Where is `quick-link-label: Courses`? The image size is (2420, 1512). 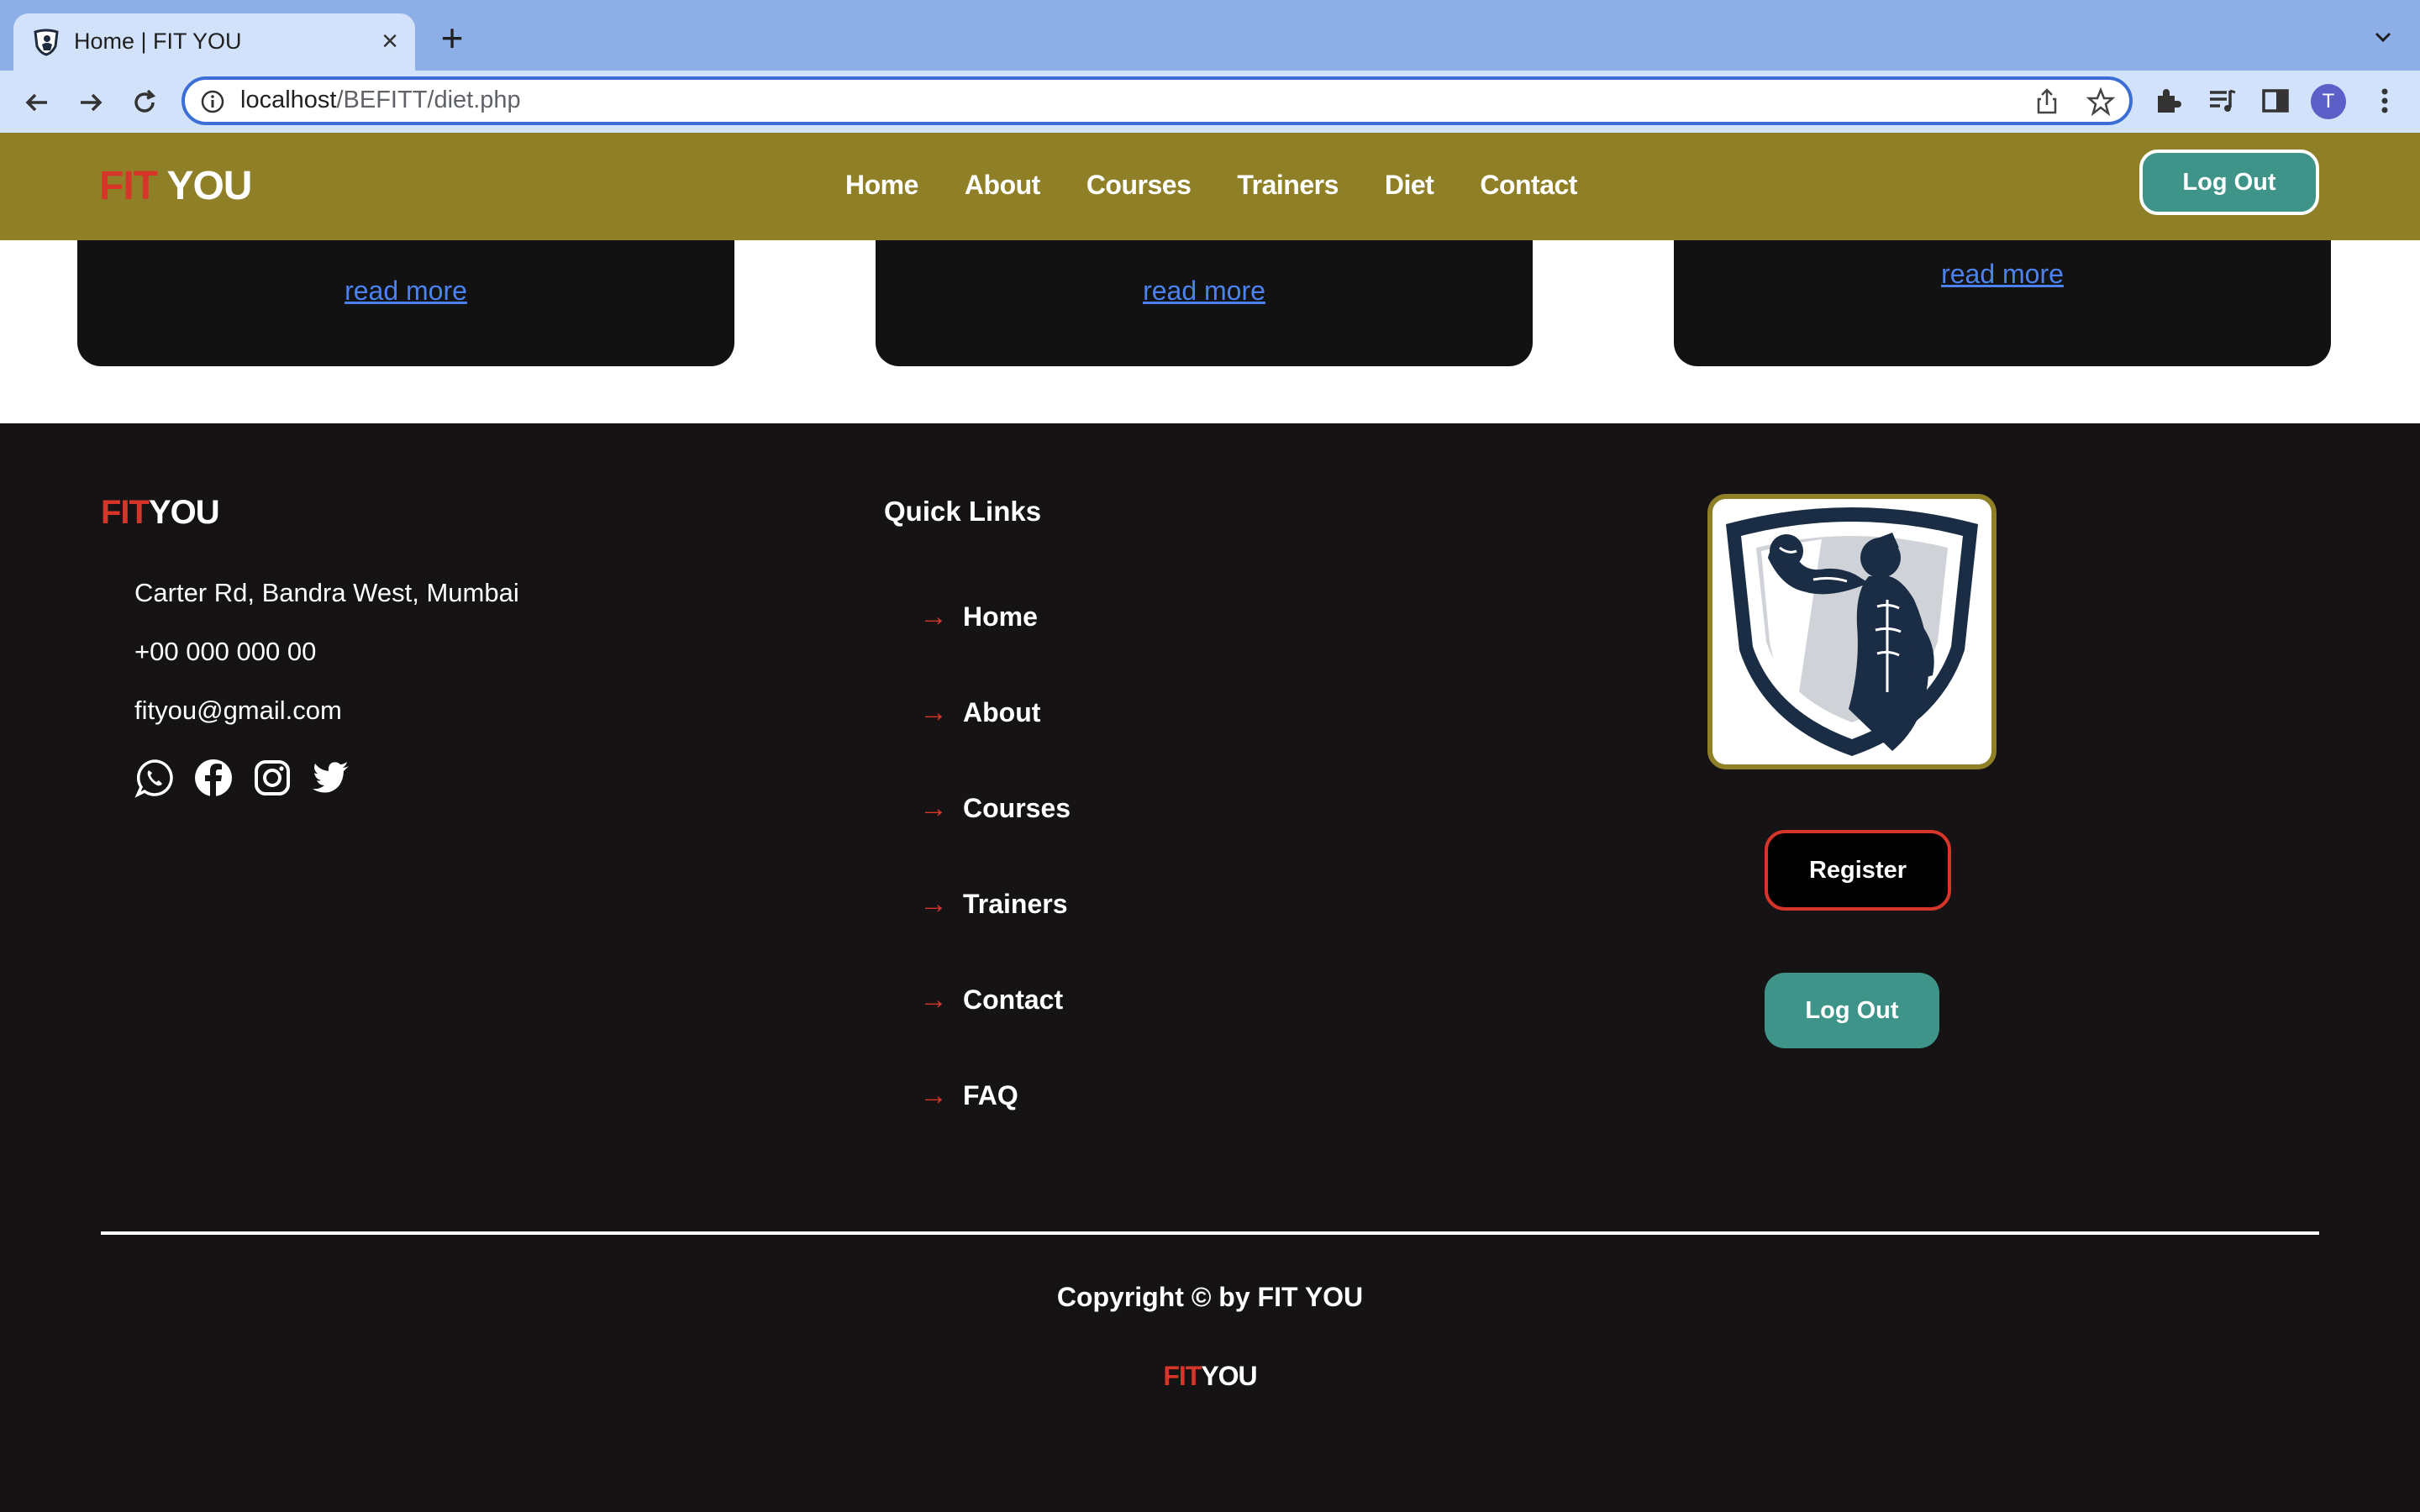
quick-link-label: Courses is located at coordinates (1017, 808).